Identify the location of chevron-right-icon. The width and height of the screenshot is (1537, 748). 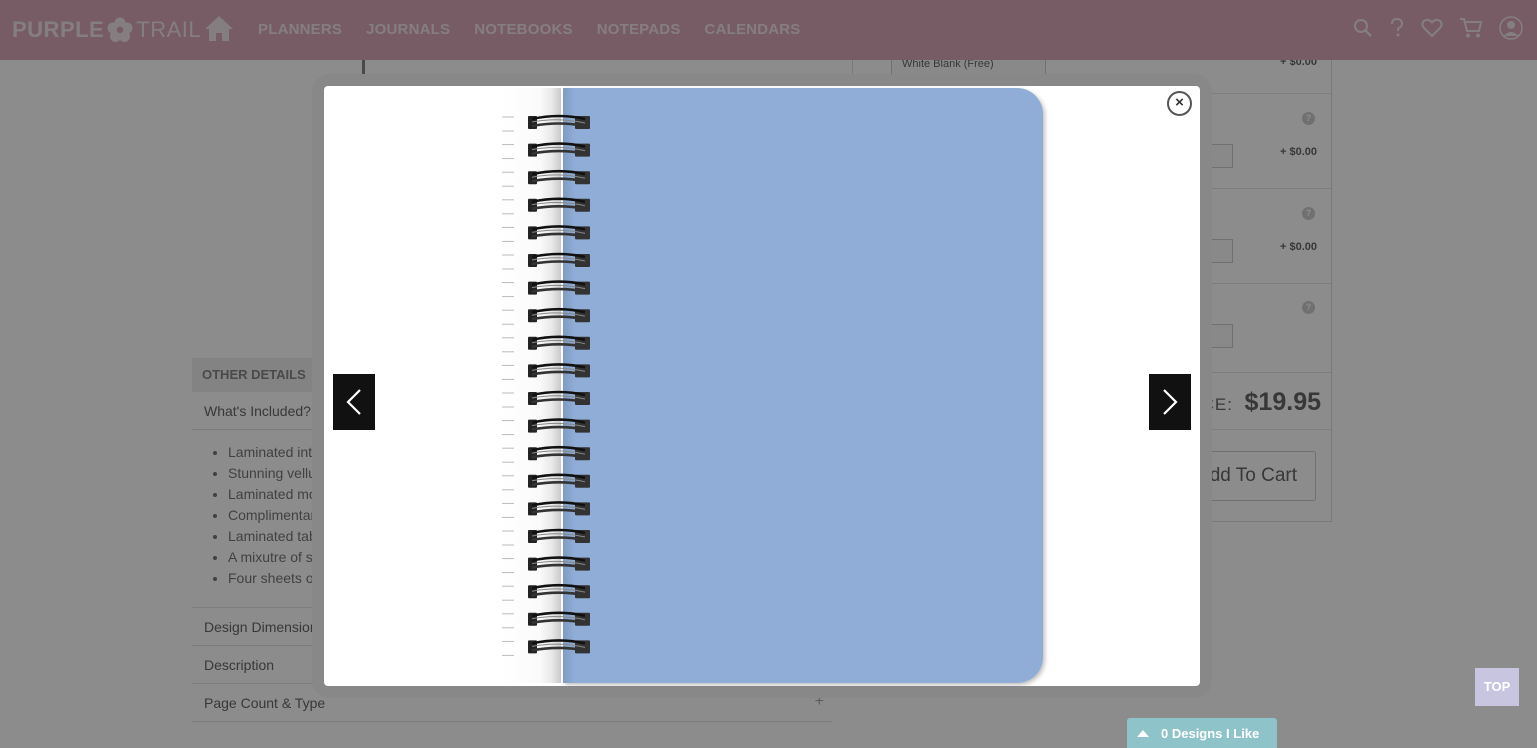
(1170, 402).